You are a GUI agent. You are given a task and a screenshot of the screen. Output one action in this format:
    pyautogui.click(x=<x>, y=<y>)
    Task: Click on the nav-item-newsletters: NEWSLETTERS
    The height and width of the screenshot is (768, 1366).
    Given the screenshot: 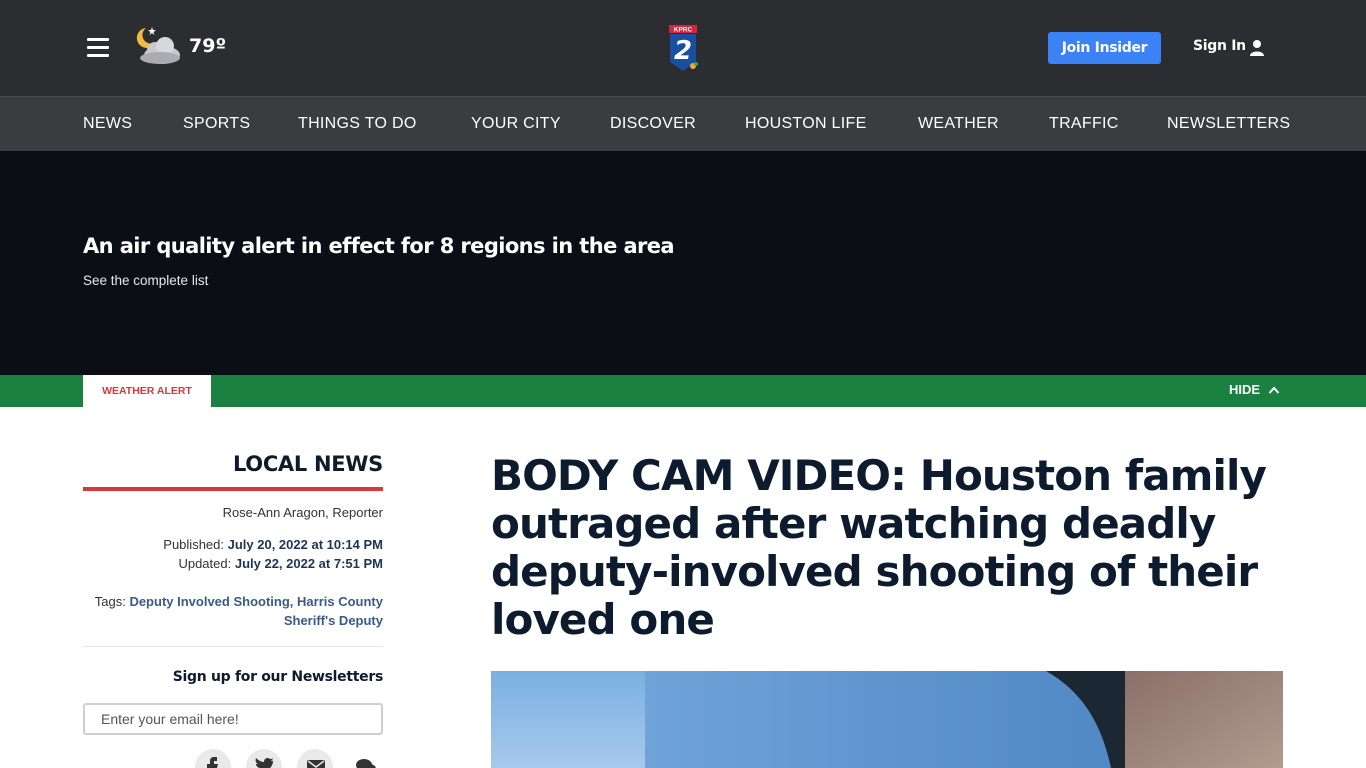 What is the action you would take?
    pyautogui.click(x=1228, y=124)
    